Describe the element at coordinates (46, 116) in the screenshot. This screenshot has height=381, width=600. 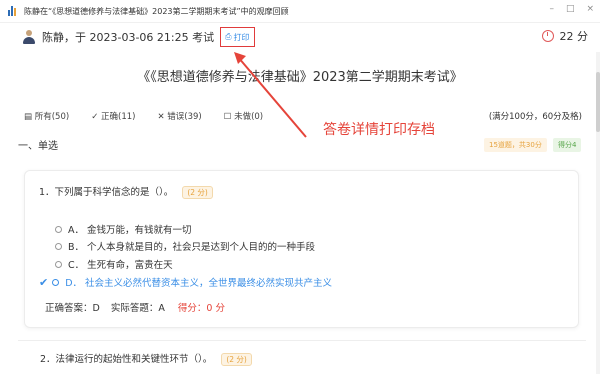
I see `filter-all: ▤ 所有(50)` at that location.